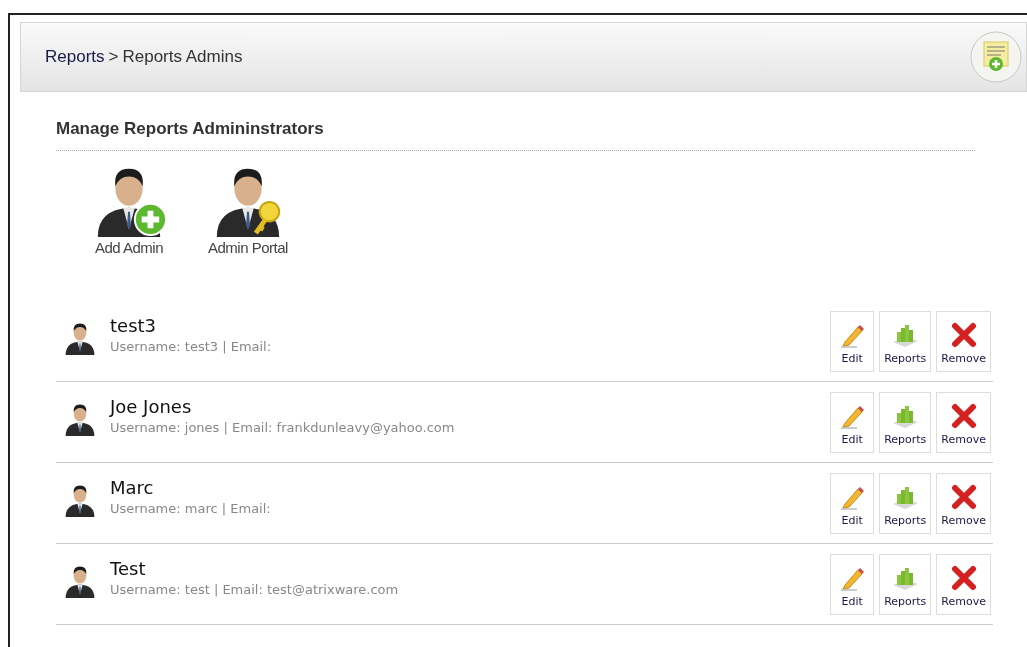 The height and width of the screenshot is (647, 1027). What do you see at coordinates (75, 57) in the screenshot?
I see `breadcrumb-link: Reports` at bounding box center [75, 57].